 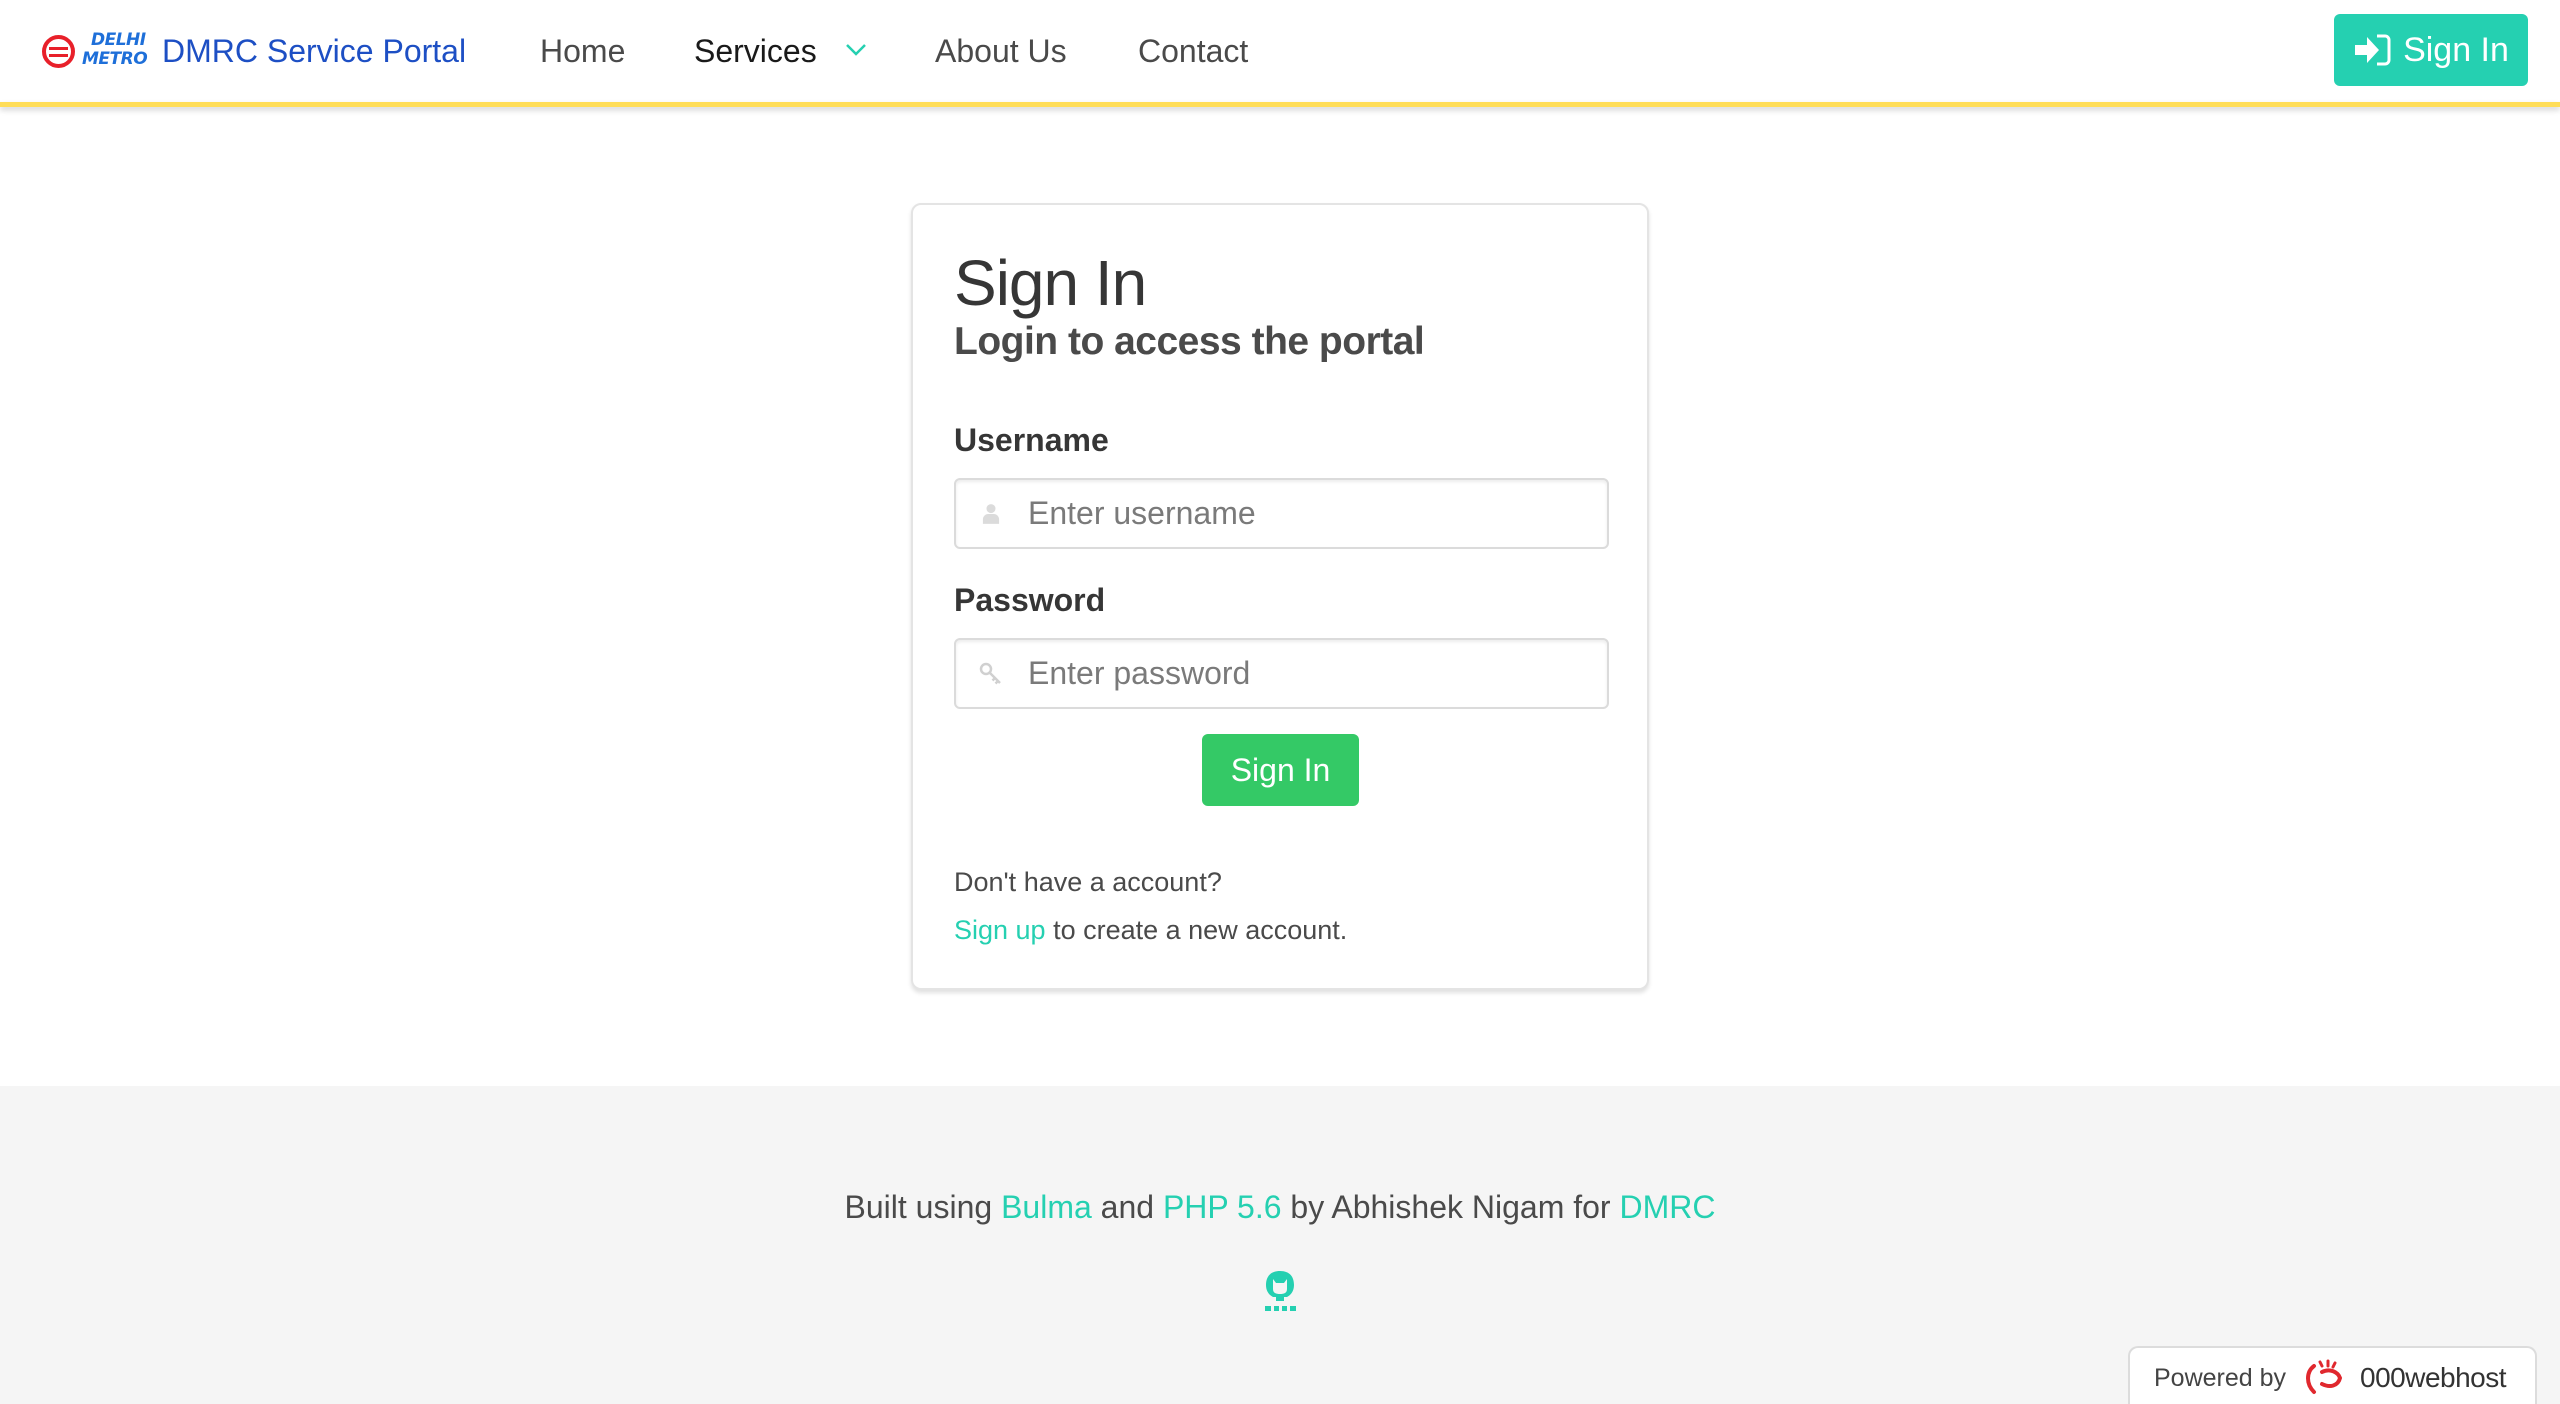 What do you see at coordinates (115, 59) in the screenshot?
I see `logo-line-2: METRO` at bounding box center [115, 59].